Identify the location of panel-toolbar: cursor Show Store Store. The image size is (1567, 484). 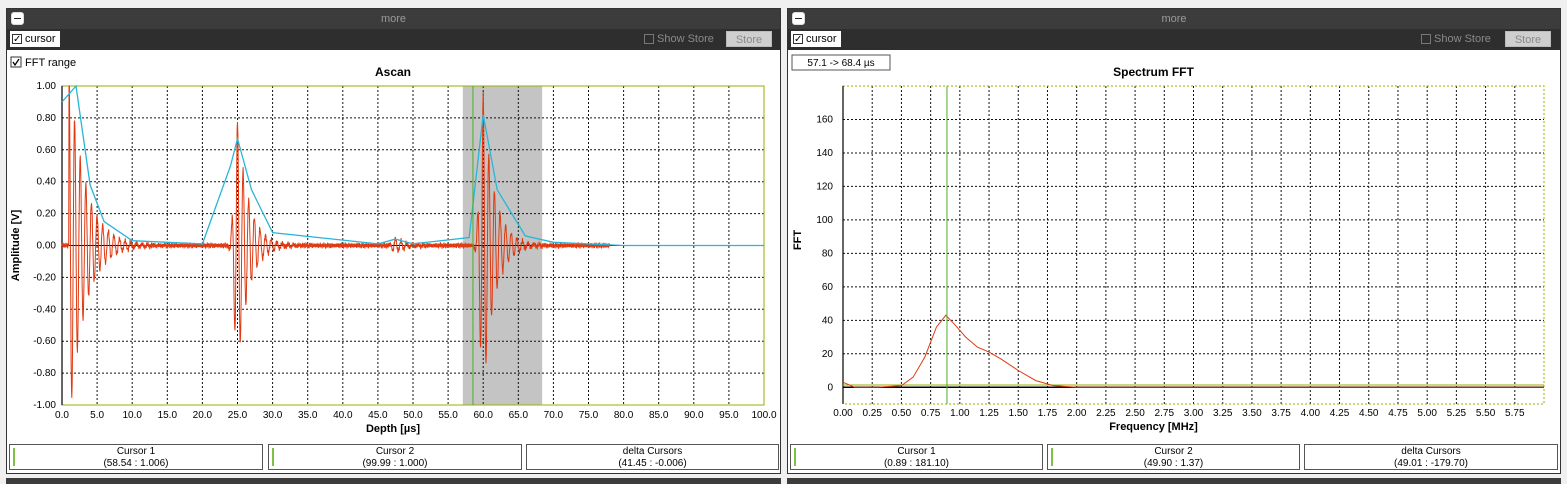
(1174, 39).